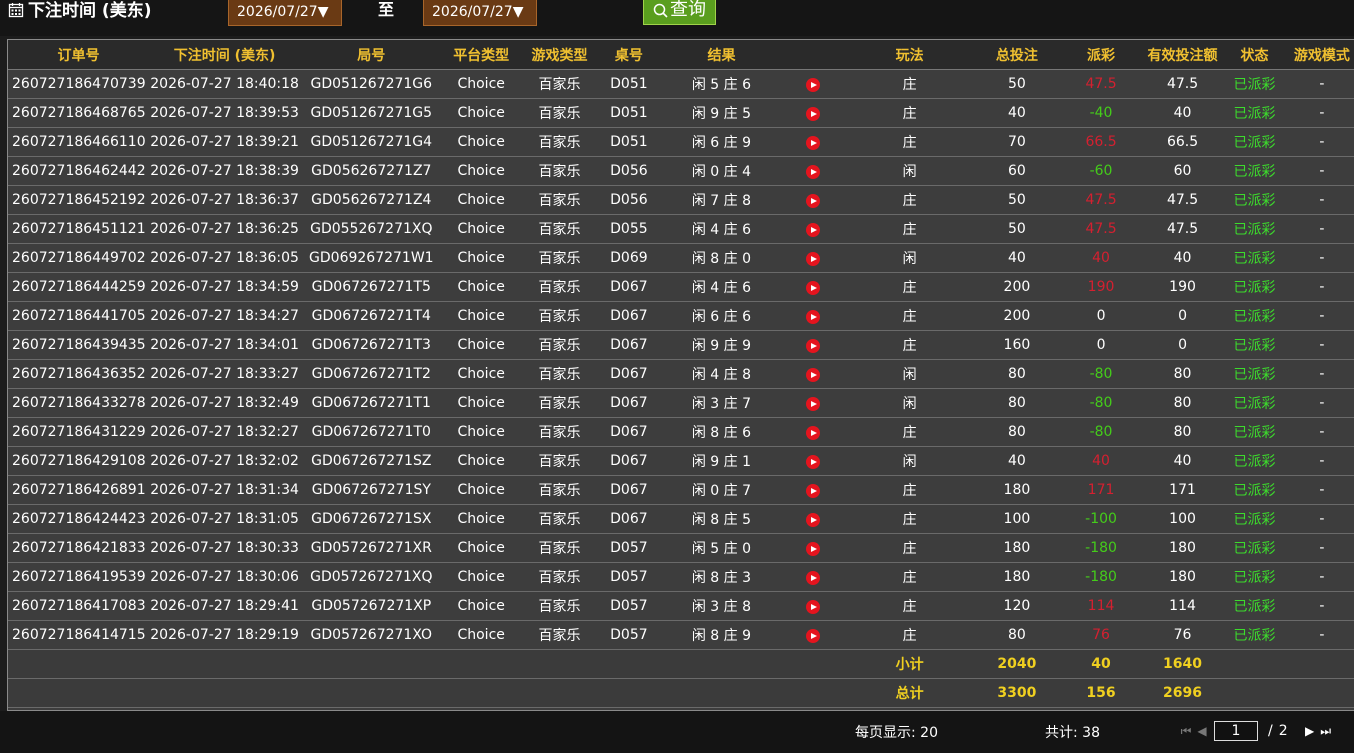  What do you see at coordinates (224, 84) in the screenshot?
I see `cell-bet-time: 2026-07-27 18:40:18` at bounding box center [224, 84].